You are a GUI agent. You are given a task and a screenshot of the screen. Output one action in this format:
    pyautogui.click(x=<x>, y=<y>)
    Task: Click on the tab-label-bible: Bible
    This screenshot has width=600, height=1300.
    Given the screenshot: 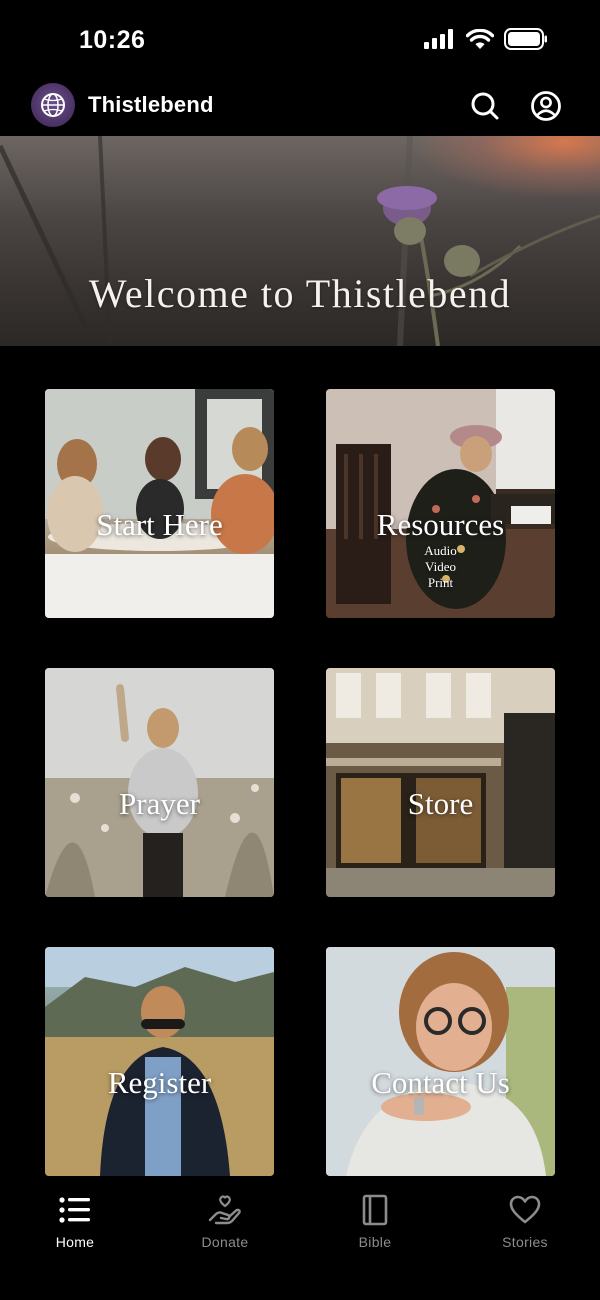 What is the action you would take?
    pyautogui.click(x=375, y=1242)
    